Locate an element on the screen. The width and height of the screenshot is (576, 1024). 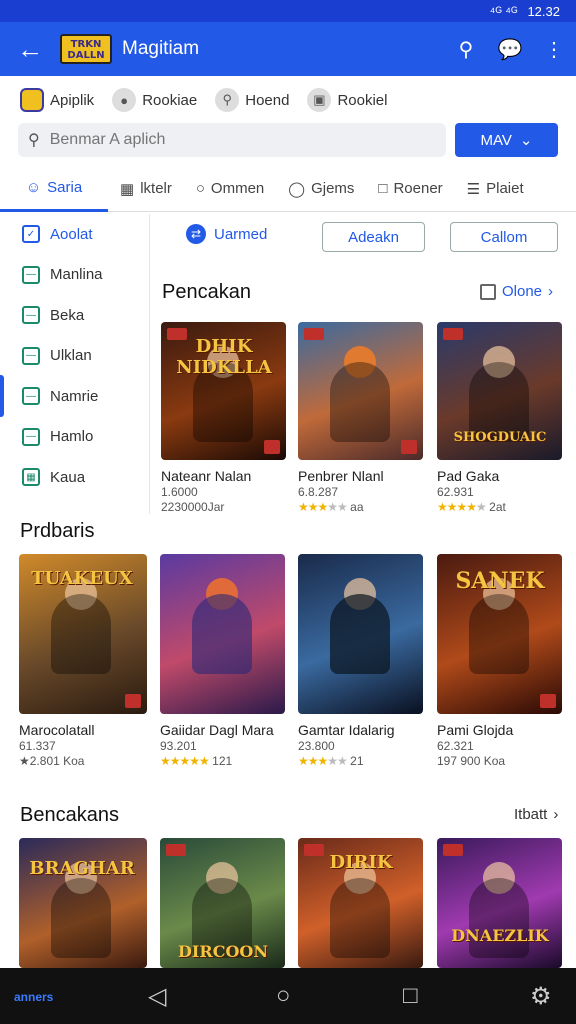
sidebar-item-aoolat: ✓ Aoolat is located at coordinates (74, 234).